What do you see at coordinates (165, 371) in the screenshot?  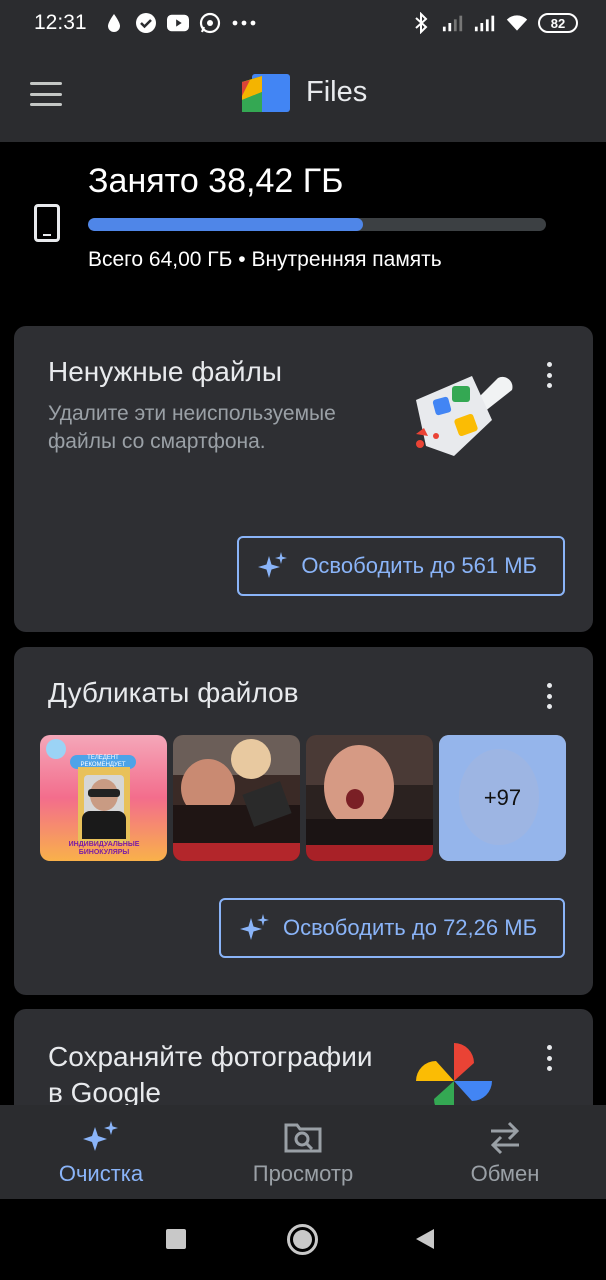 I see `junk-files-title: Ненужные файлы` at bounding box center [165, 371].